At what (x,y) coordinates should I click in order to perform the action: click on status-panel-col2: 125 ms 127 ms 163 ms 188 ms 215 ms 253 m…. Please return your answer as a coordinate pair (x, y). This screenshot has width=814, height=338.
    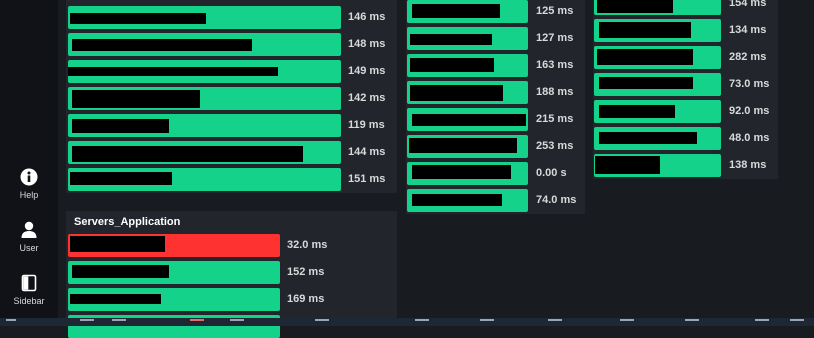
    Looking at the image, I should click on (495, 107).